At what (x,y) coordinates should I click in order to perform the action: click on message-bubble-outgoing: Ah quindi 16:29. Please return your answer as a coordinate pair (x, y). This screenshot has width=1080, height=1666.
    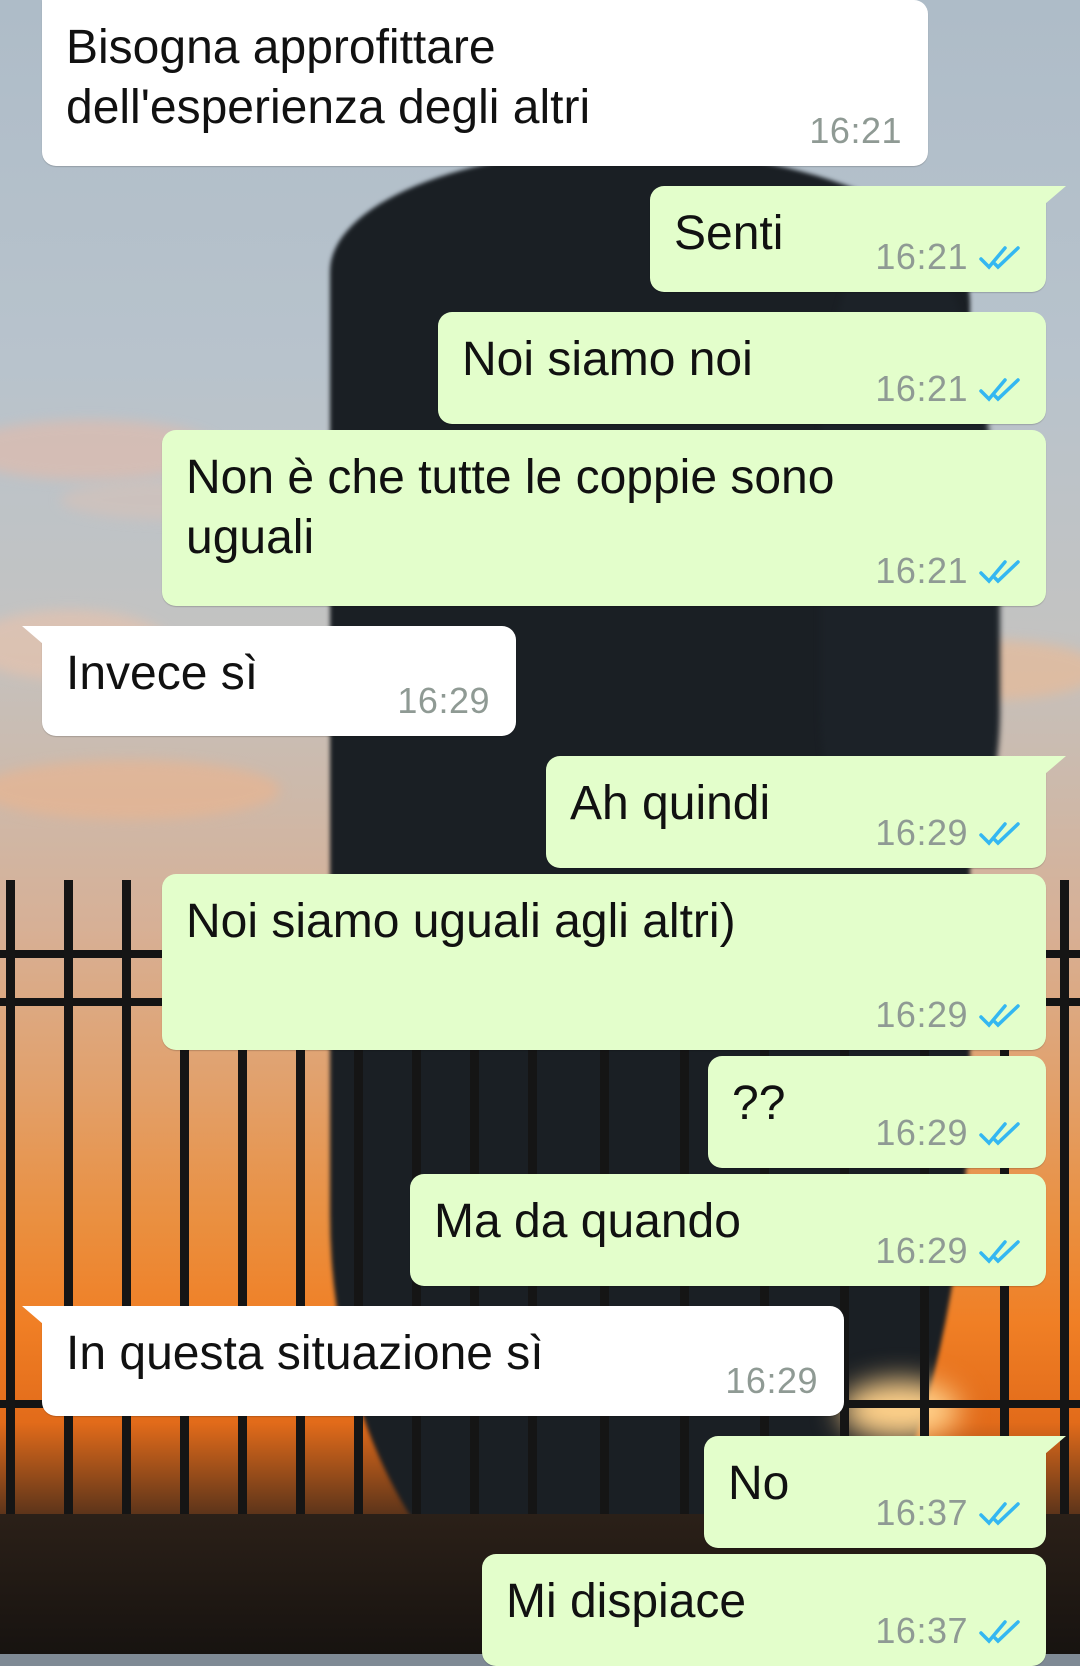
    Looking at the image, I should click on (806, 812).